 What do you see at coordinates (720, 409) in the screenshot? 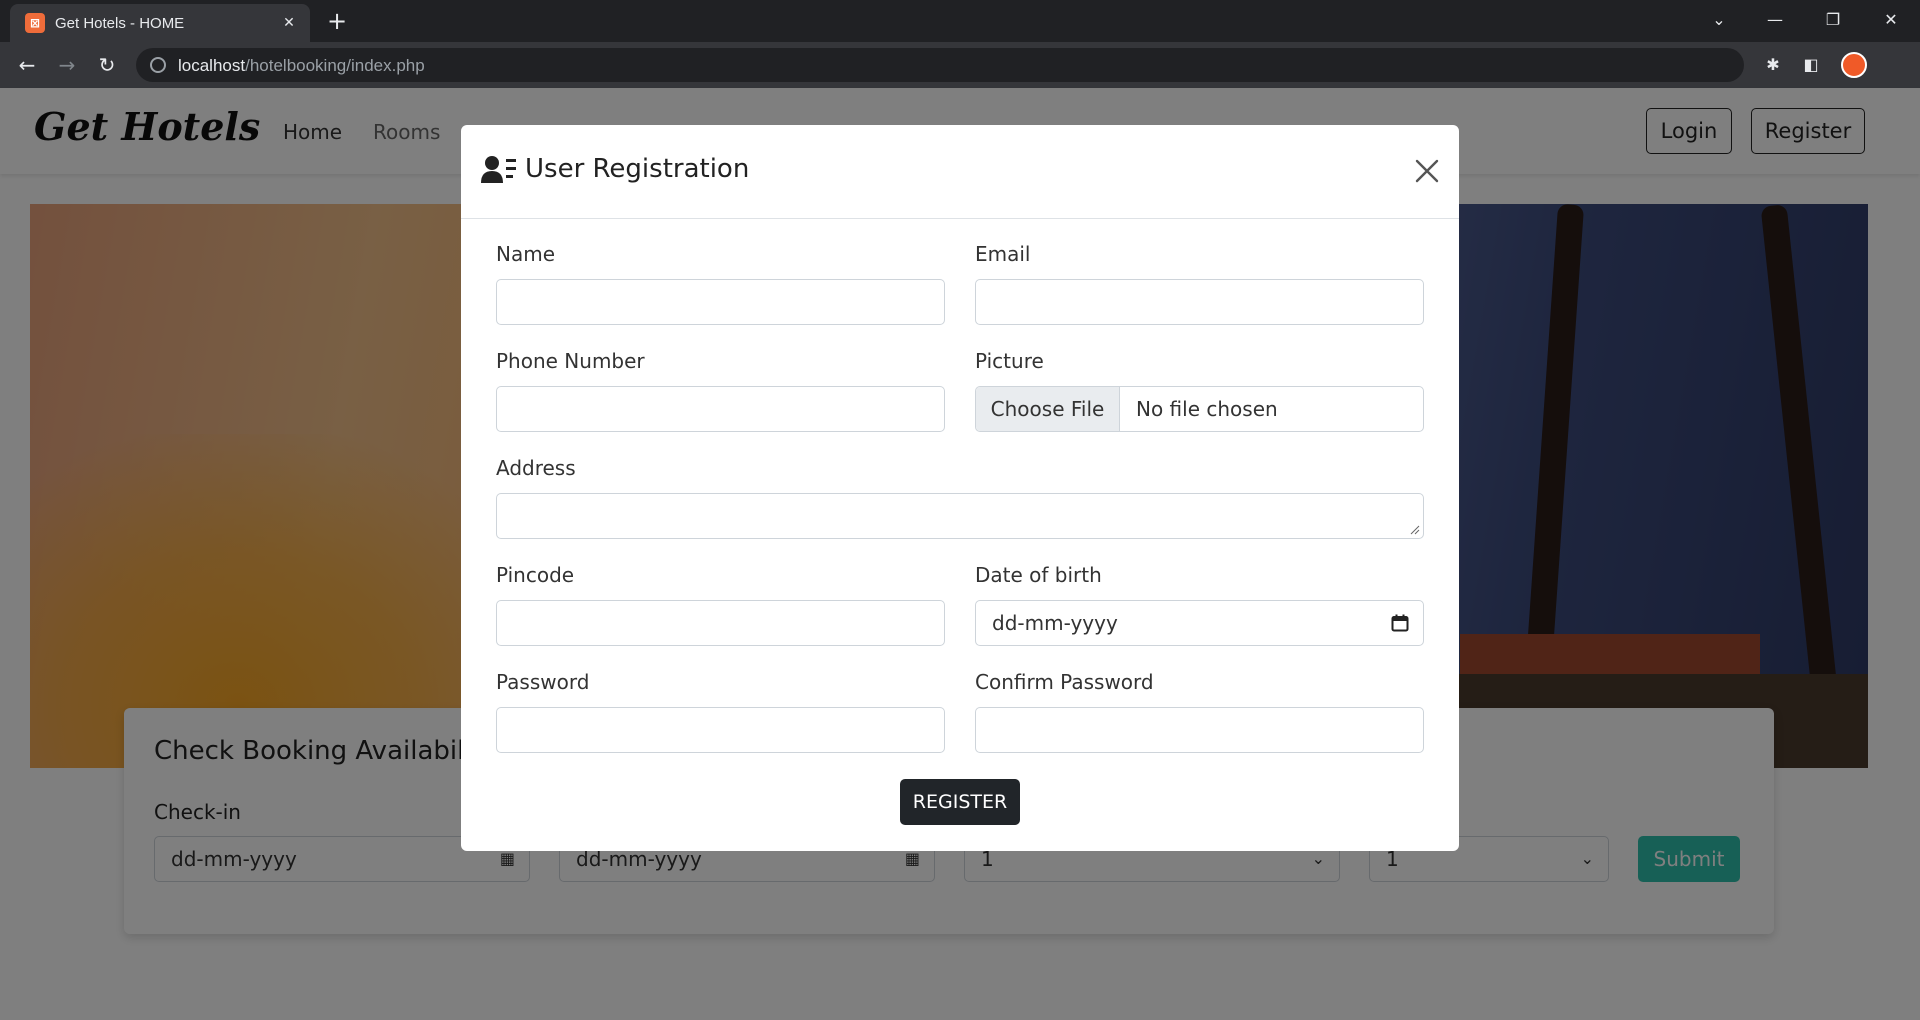
I see `phone-input` at bounding box center [720, 409].